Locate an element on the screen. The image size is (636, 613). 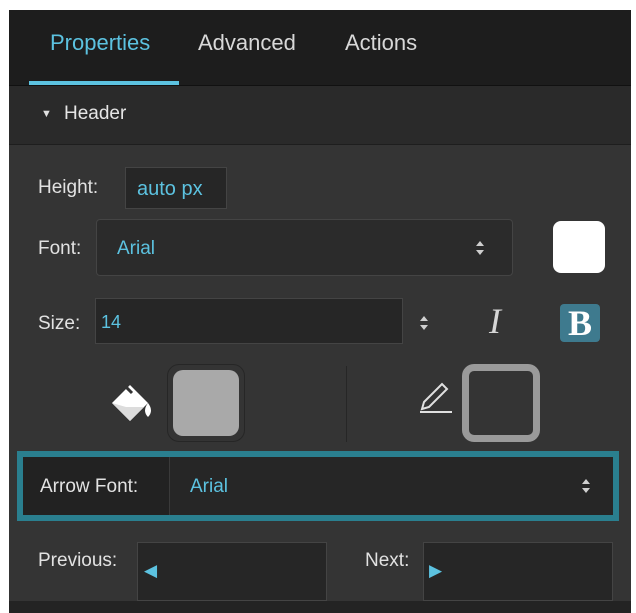
previous-label: Previous: is located at coordinates (78, 560).